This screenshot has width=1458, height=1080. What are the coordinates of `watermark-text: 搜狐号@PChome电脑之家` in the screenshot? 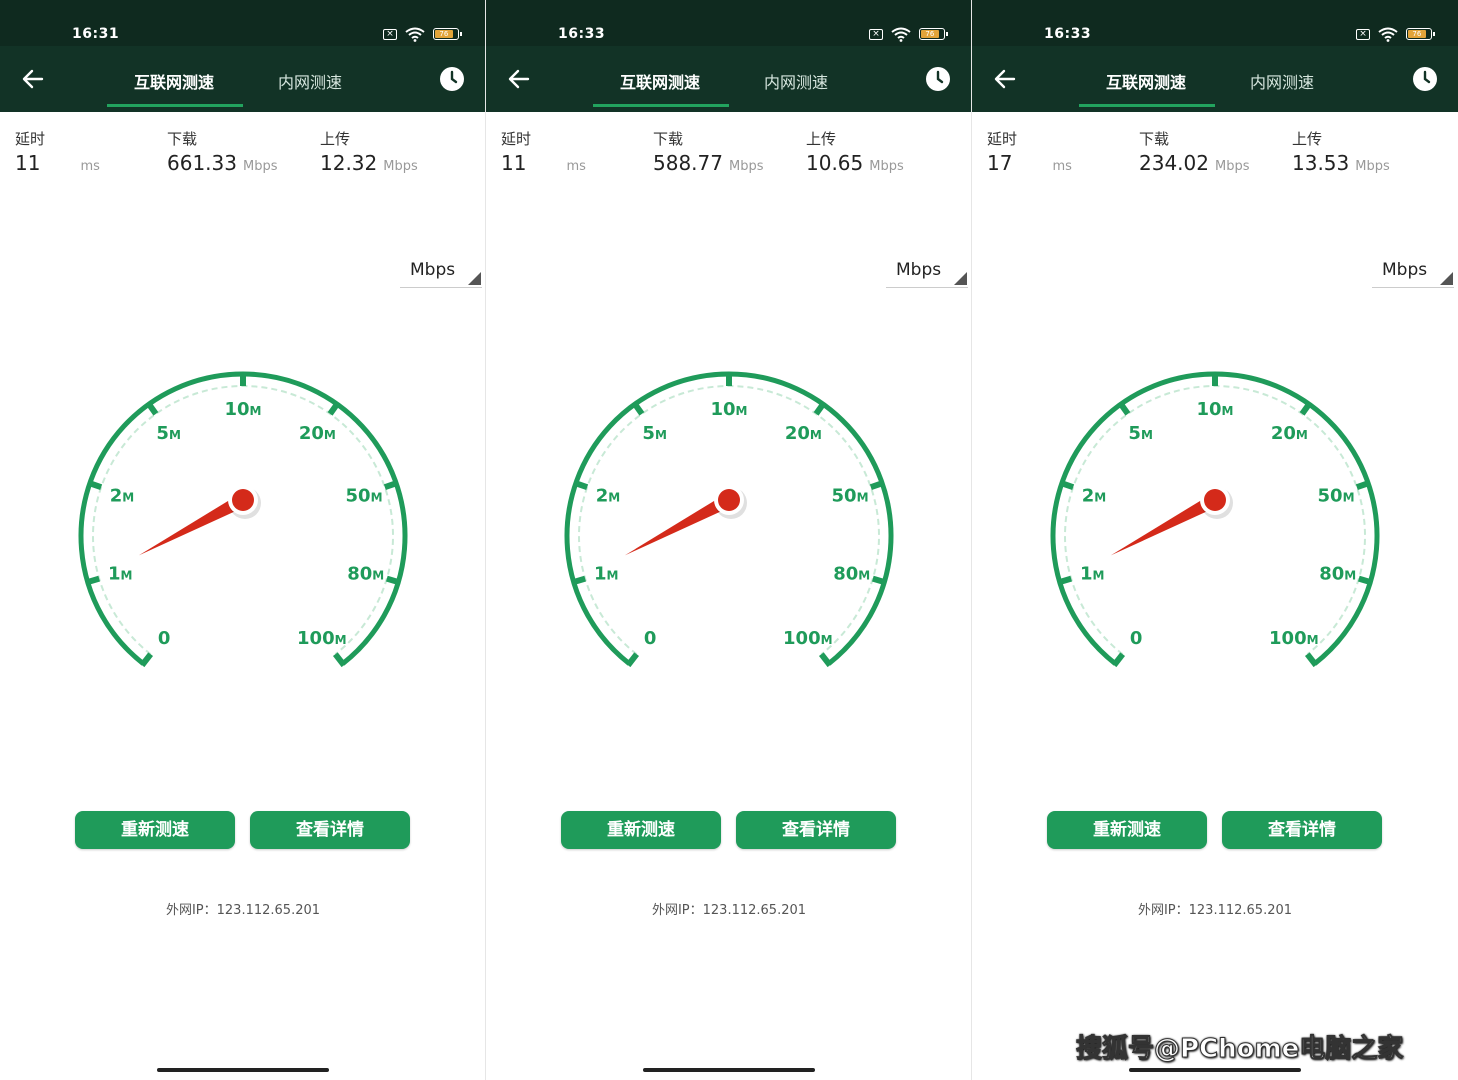 It's located at (1239, 1049).